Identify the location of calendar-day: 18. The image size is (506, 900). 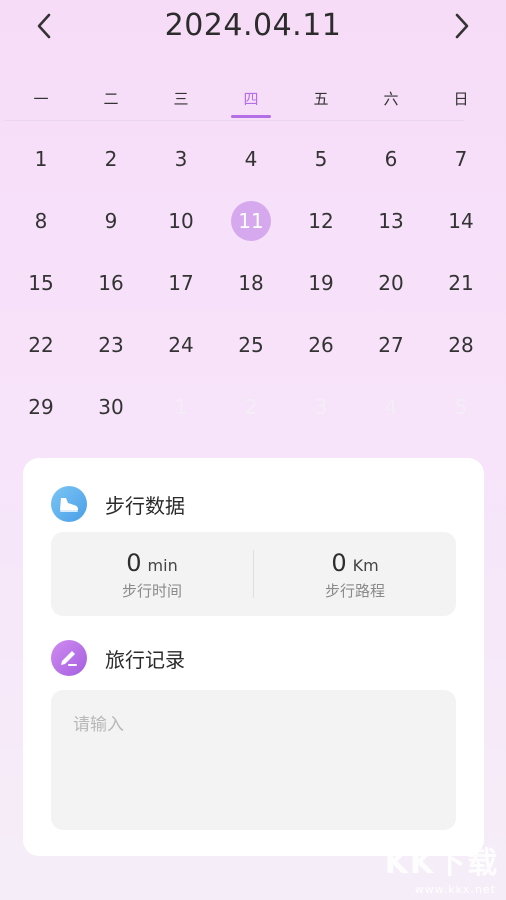
(251, 283).